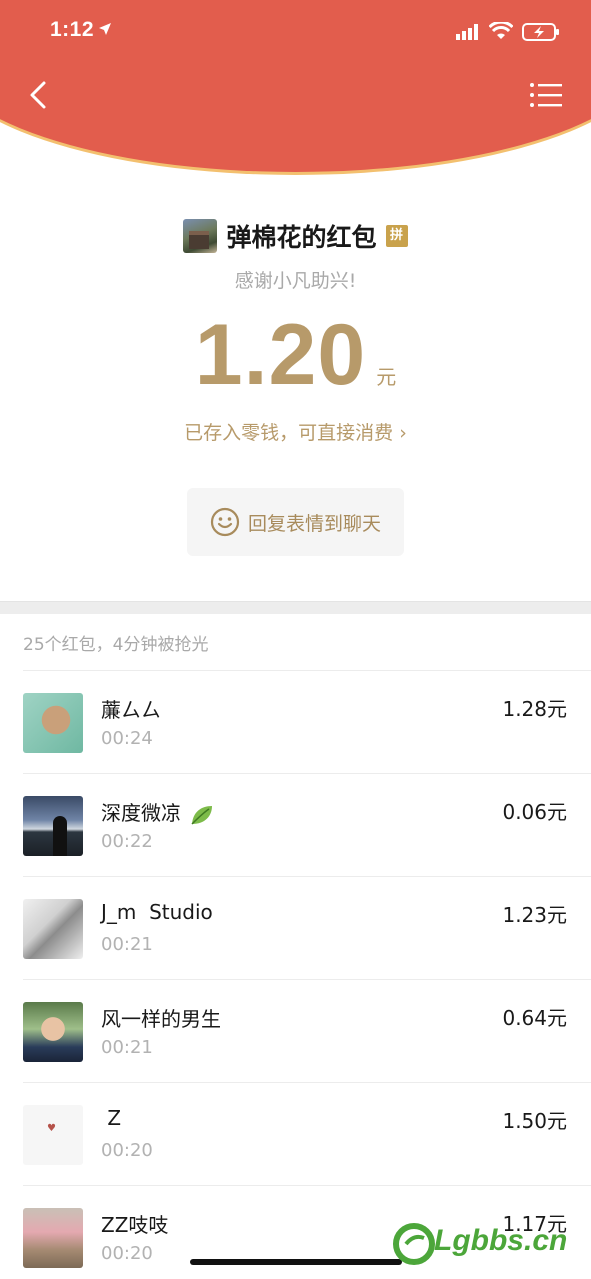 The height and width of the screenshot is (1279, 591). I want to click on record-time: 00:24, so click(127, 738).